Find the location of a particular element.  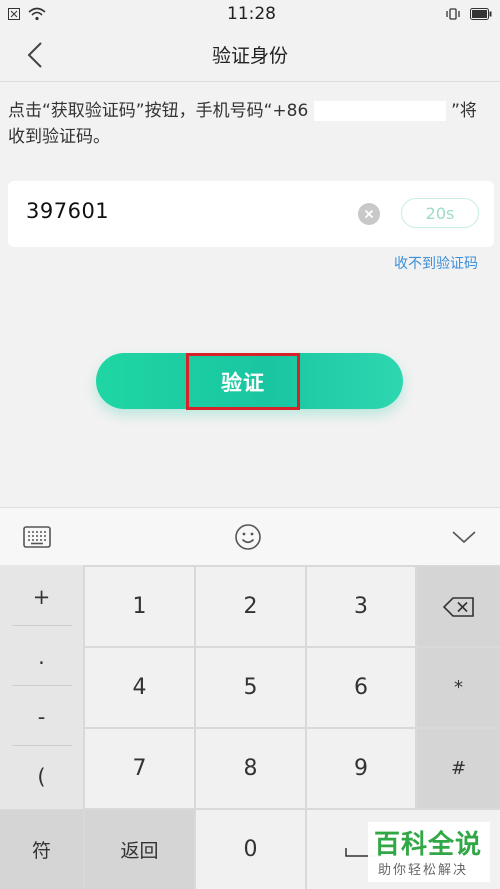

key-minus: - is located at coordinates (41, 717).